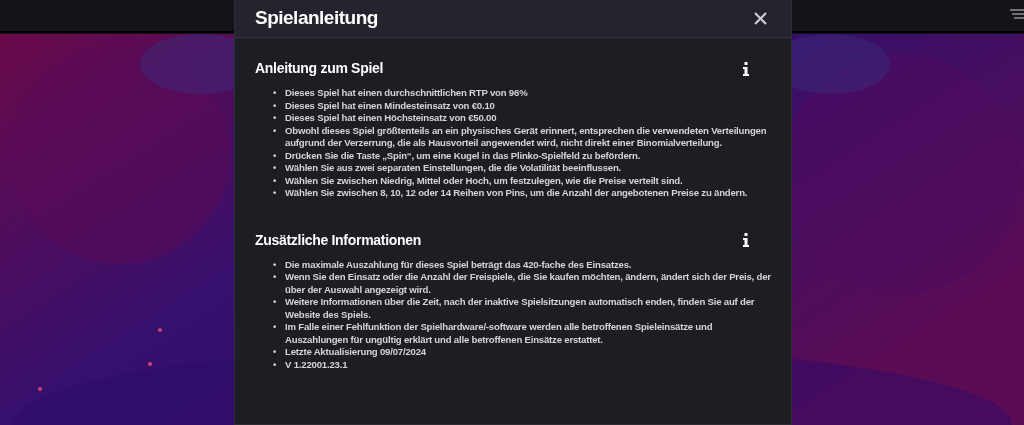  I want to click on list-item: Im Falle einer Fehlfunktion der Spielhardware/-software werden alle betroffenen Spieleinsätze und Auszahlungen für ungültig erklärt und alle betroffenen Einsätze erstattet., so click(499, 333).